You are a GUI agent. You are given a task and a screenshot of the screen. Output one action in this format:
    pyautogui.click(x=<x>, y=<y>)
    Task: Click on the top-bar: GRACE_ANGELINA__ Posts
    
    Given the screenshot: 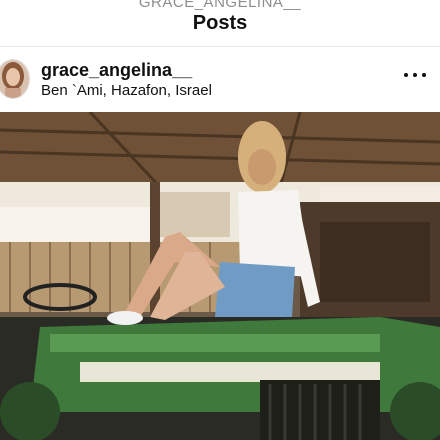 What is the action you would take?
    pyautogui.click(x=220, y=23)
    